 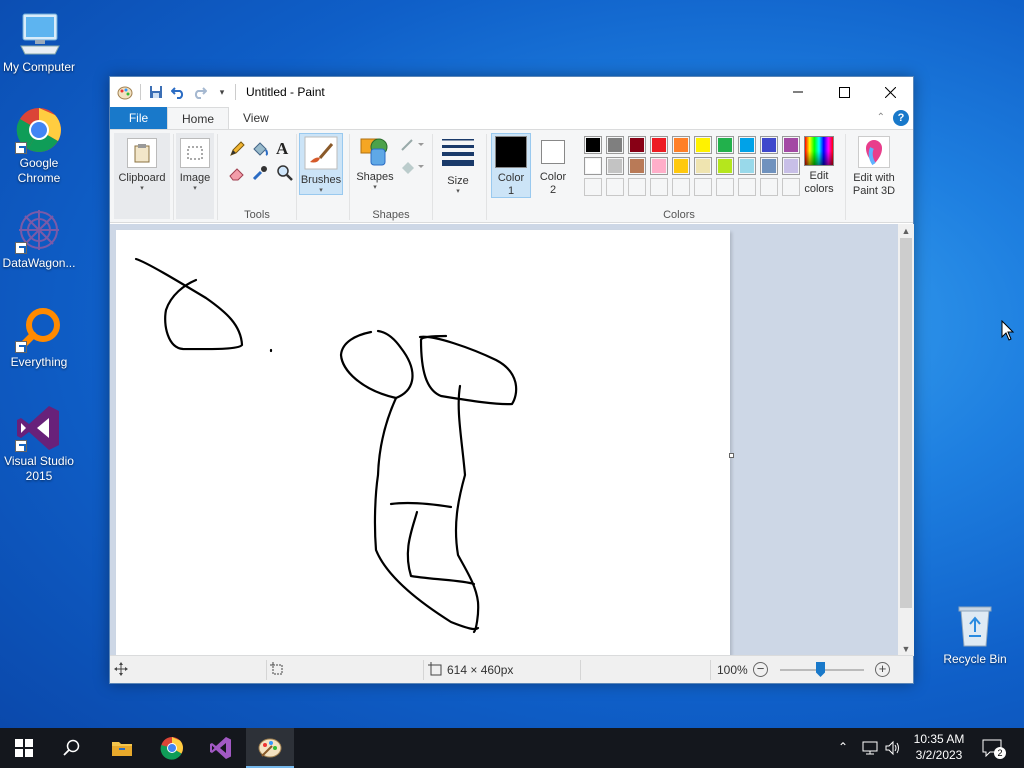 I want to click on notification-count-badge: 2, so click(x=1000, y=753).